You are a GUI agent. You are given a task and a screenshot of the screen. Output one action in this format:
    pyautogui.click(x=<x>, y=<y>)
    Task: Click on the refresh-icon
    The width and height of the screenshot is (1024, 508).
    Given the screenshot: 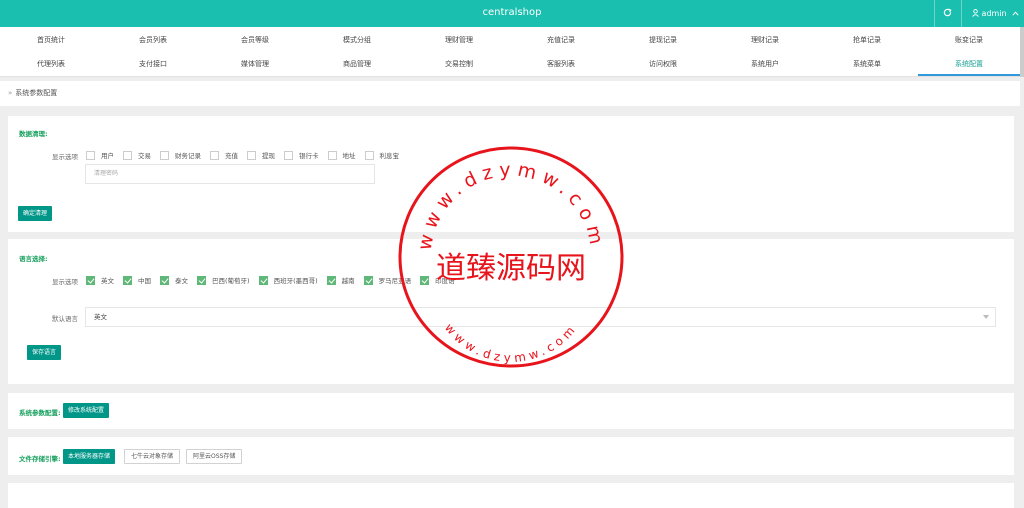 What is the action you would take?
    pyautogui.click(x=947, y=12)
    